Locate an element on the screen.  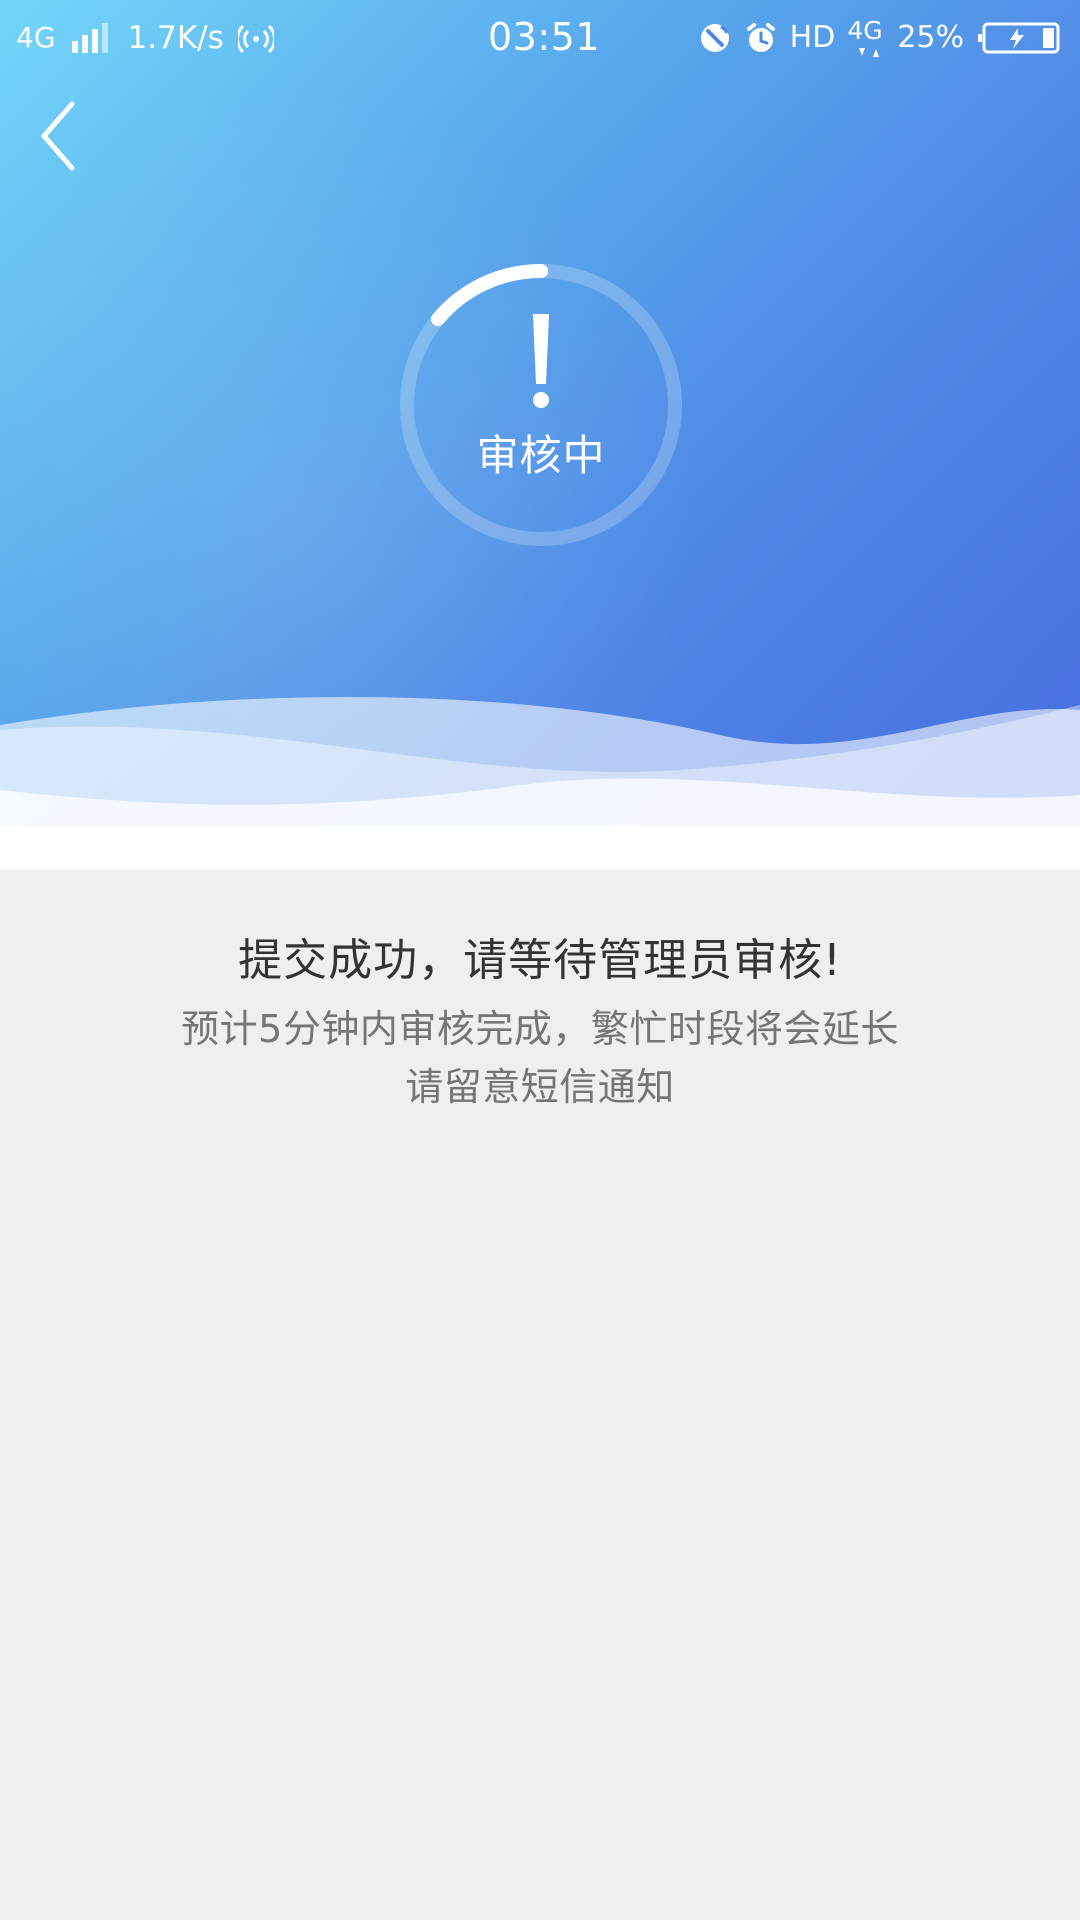
back-button is located at coordinates (62, 136).